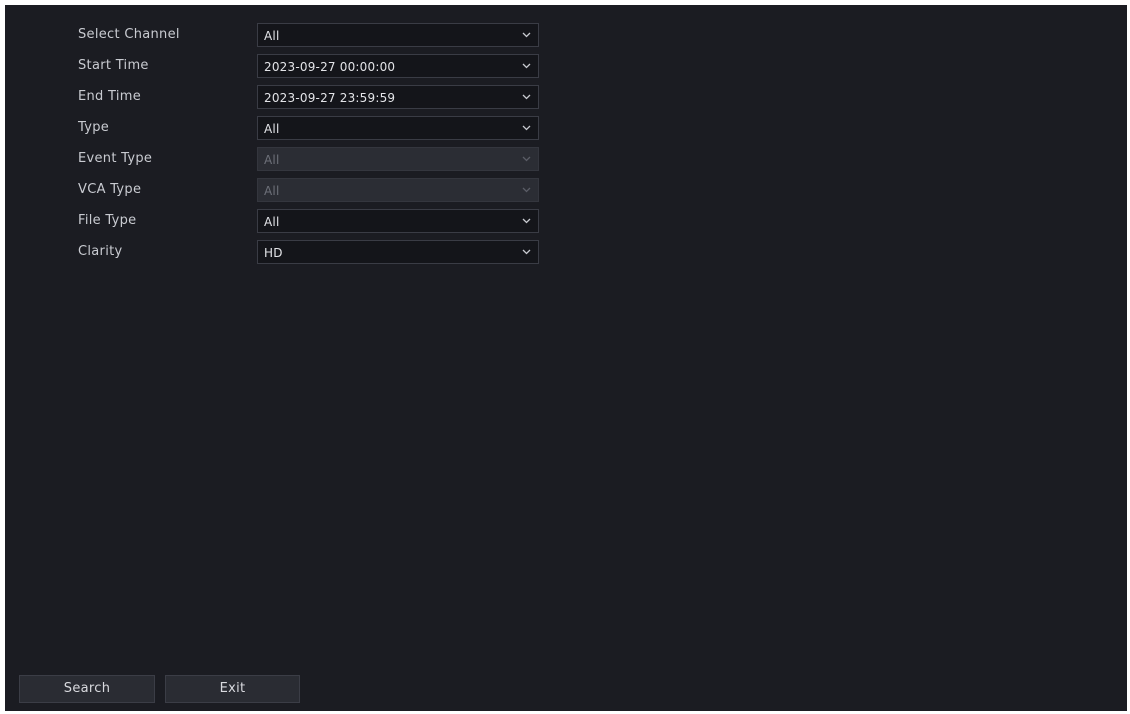 The height and width of the screenshot is (714, 1130). I want to click on end-time-value: 2023-09-27 23:59:59, so click(330, 98).